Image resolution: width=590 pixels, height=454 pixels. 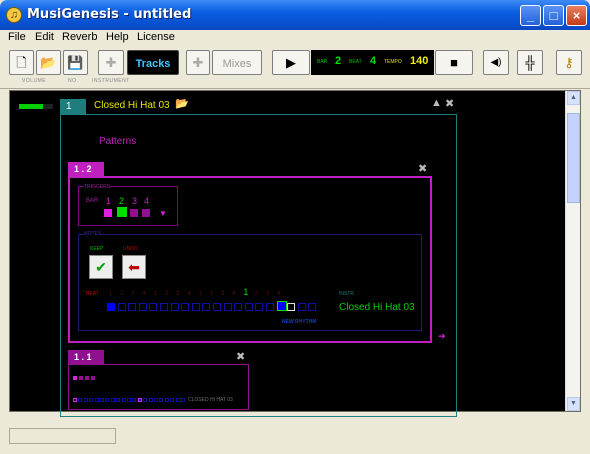 What do you see at coordinates (210, 400) in the screenshot?
I see `mini-instr-name: CLOSED HI HAT 03` at bounding box center [210, 400].